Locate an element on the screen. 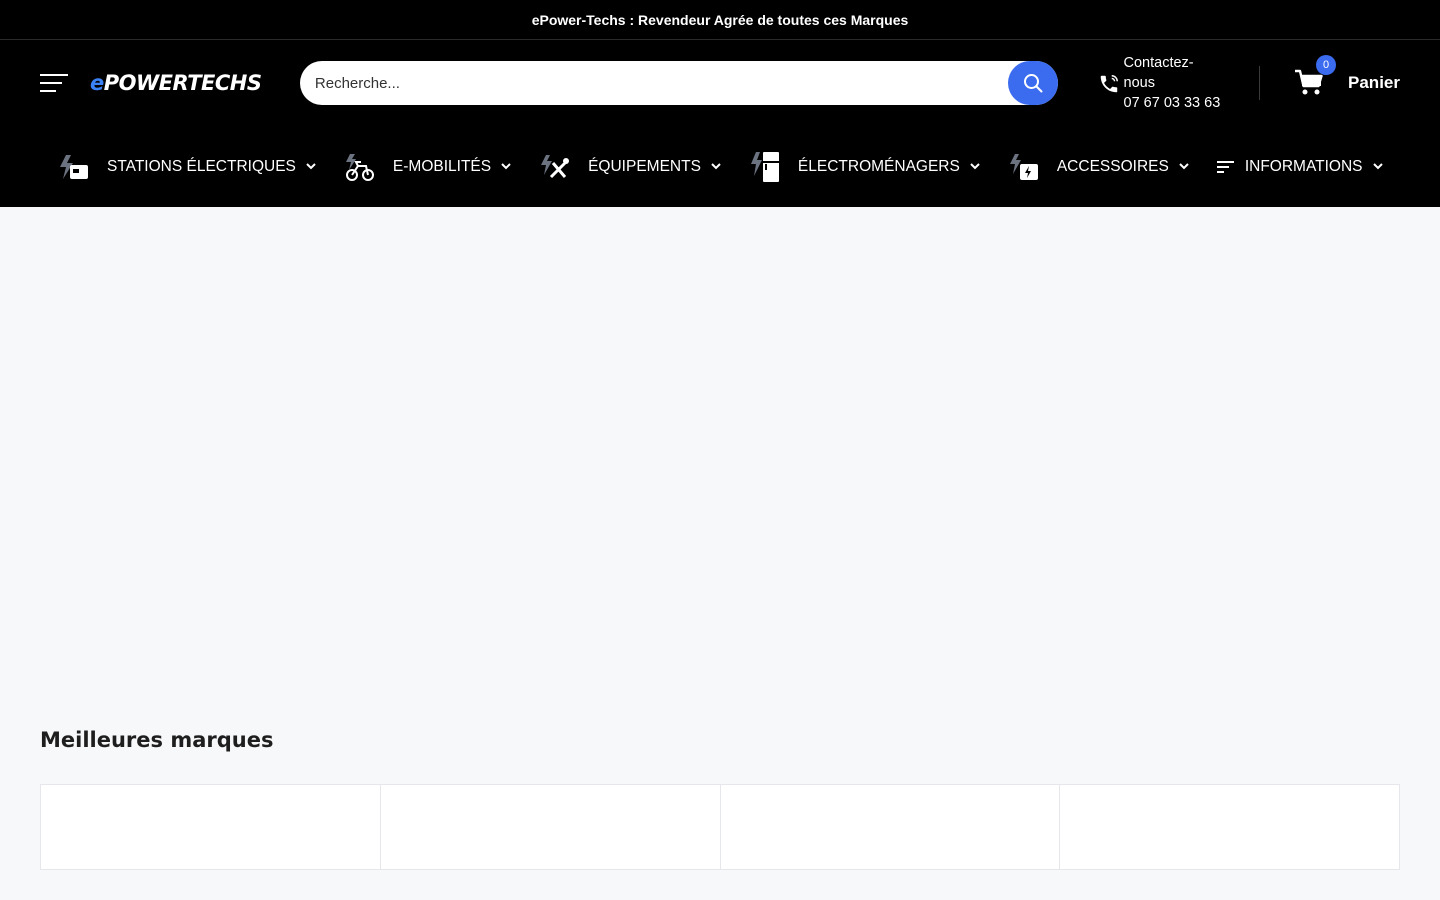 The height and width of the screenshot is (900, 1440). phone-icon is located at coordinates (1109, 84).